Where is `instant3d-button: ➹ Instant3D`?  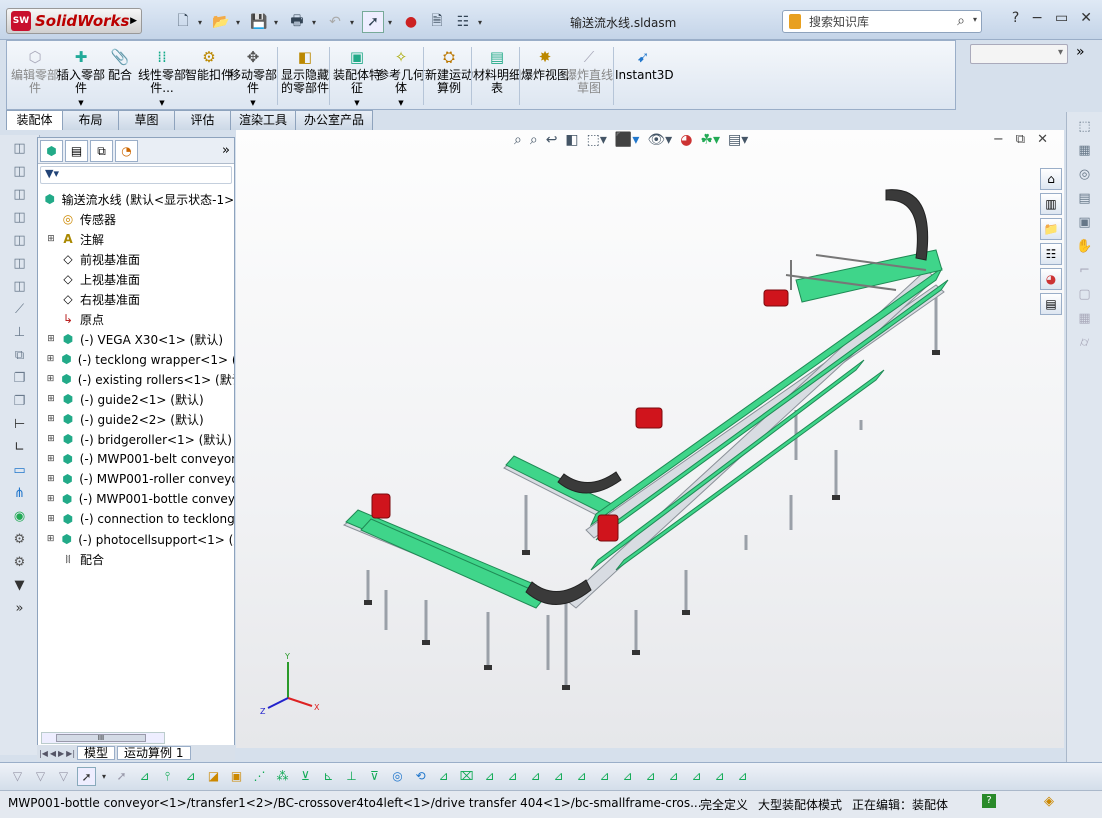
instant3d-button: ➹ Instant3D is located at coordinates (644, 64).